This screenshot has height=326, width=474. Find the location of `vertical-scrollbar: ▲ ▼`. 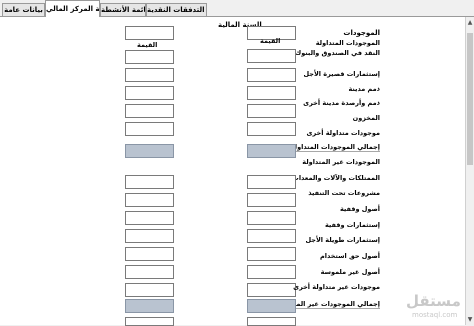

vertical-scrollbar: ▲ ▼ is located at coordinates (469, 171).